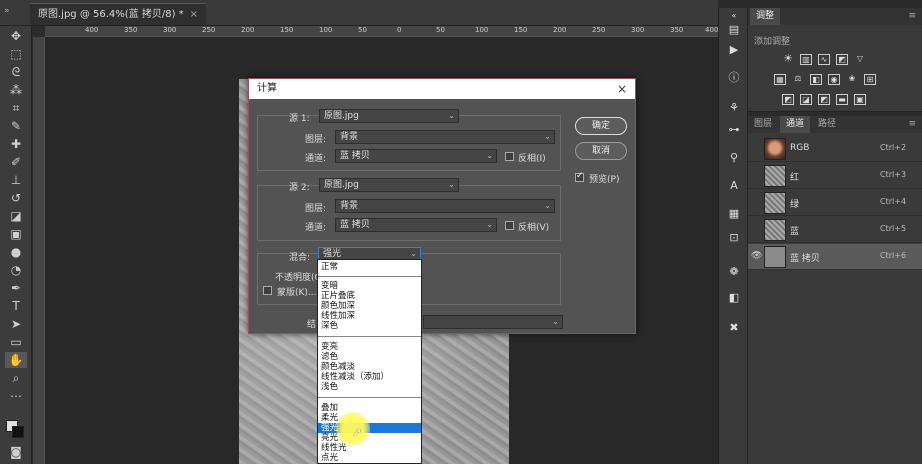 The width and height of the screenshot is (922, 464). Describe the element at coordinates (788, 99) in the screenshot. I see `invert-icon: ◩` at that location.